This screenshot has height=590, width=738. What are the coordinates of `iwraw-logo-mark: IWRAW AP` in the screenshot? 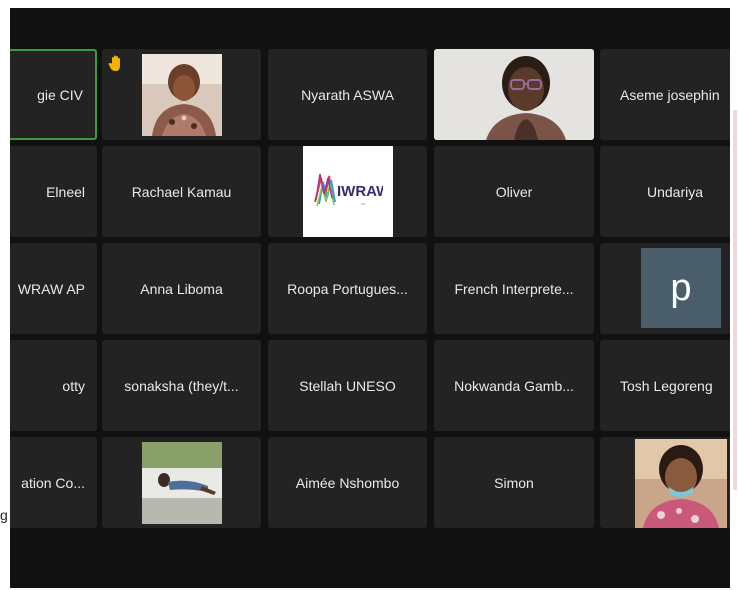 It's located at (348, 189).